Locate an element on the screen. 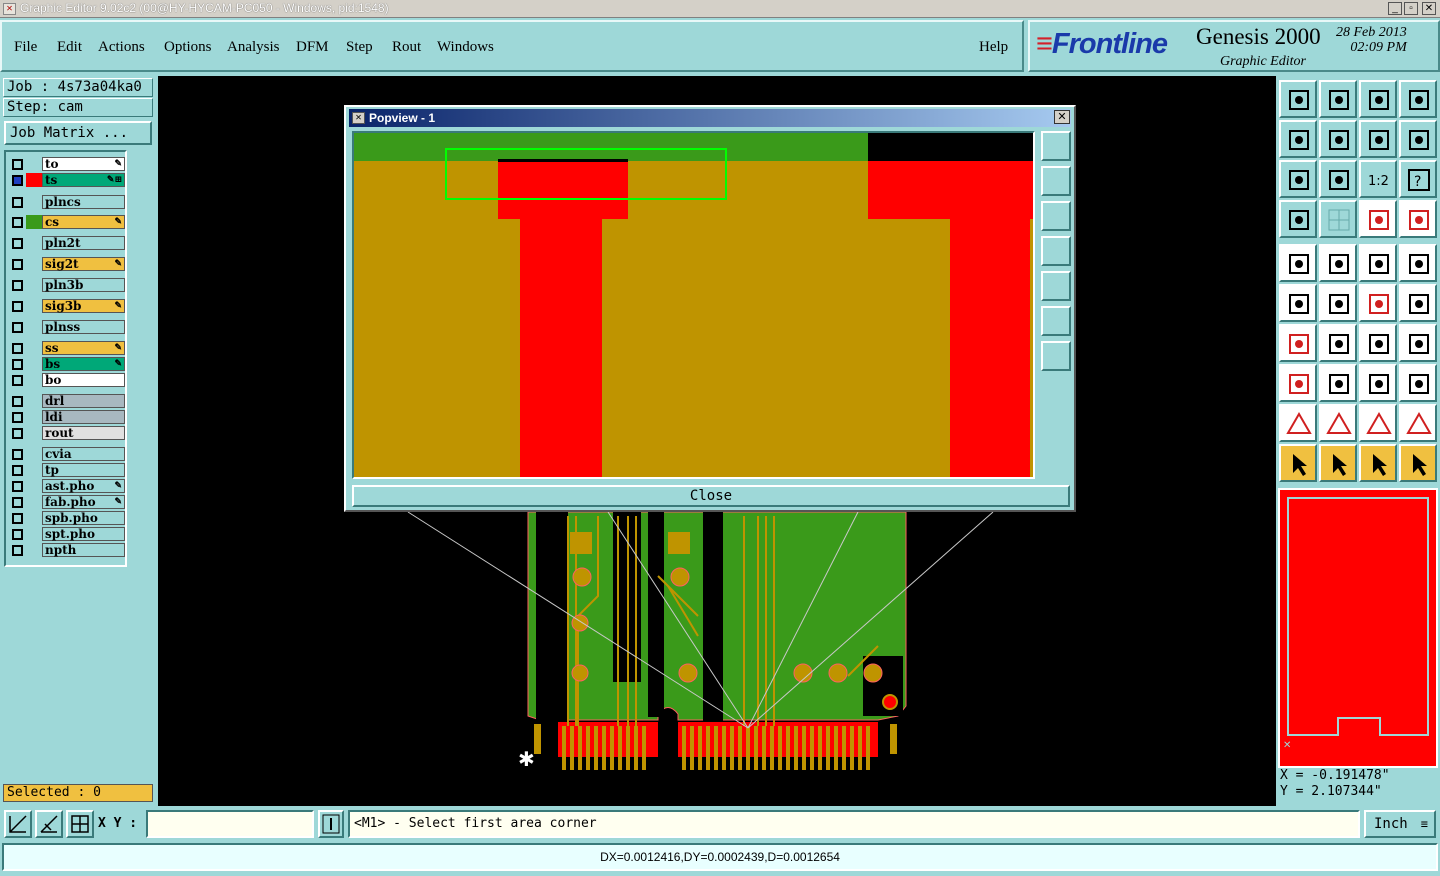 This screenshot has width=1440, height=876. layer-row-pln3b: pln3b is located at coordinates (67, 285).